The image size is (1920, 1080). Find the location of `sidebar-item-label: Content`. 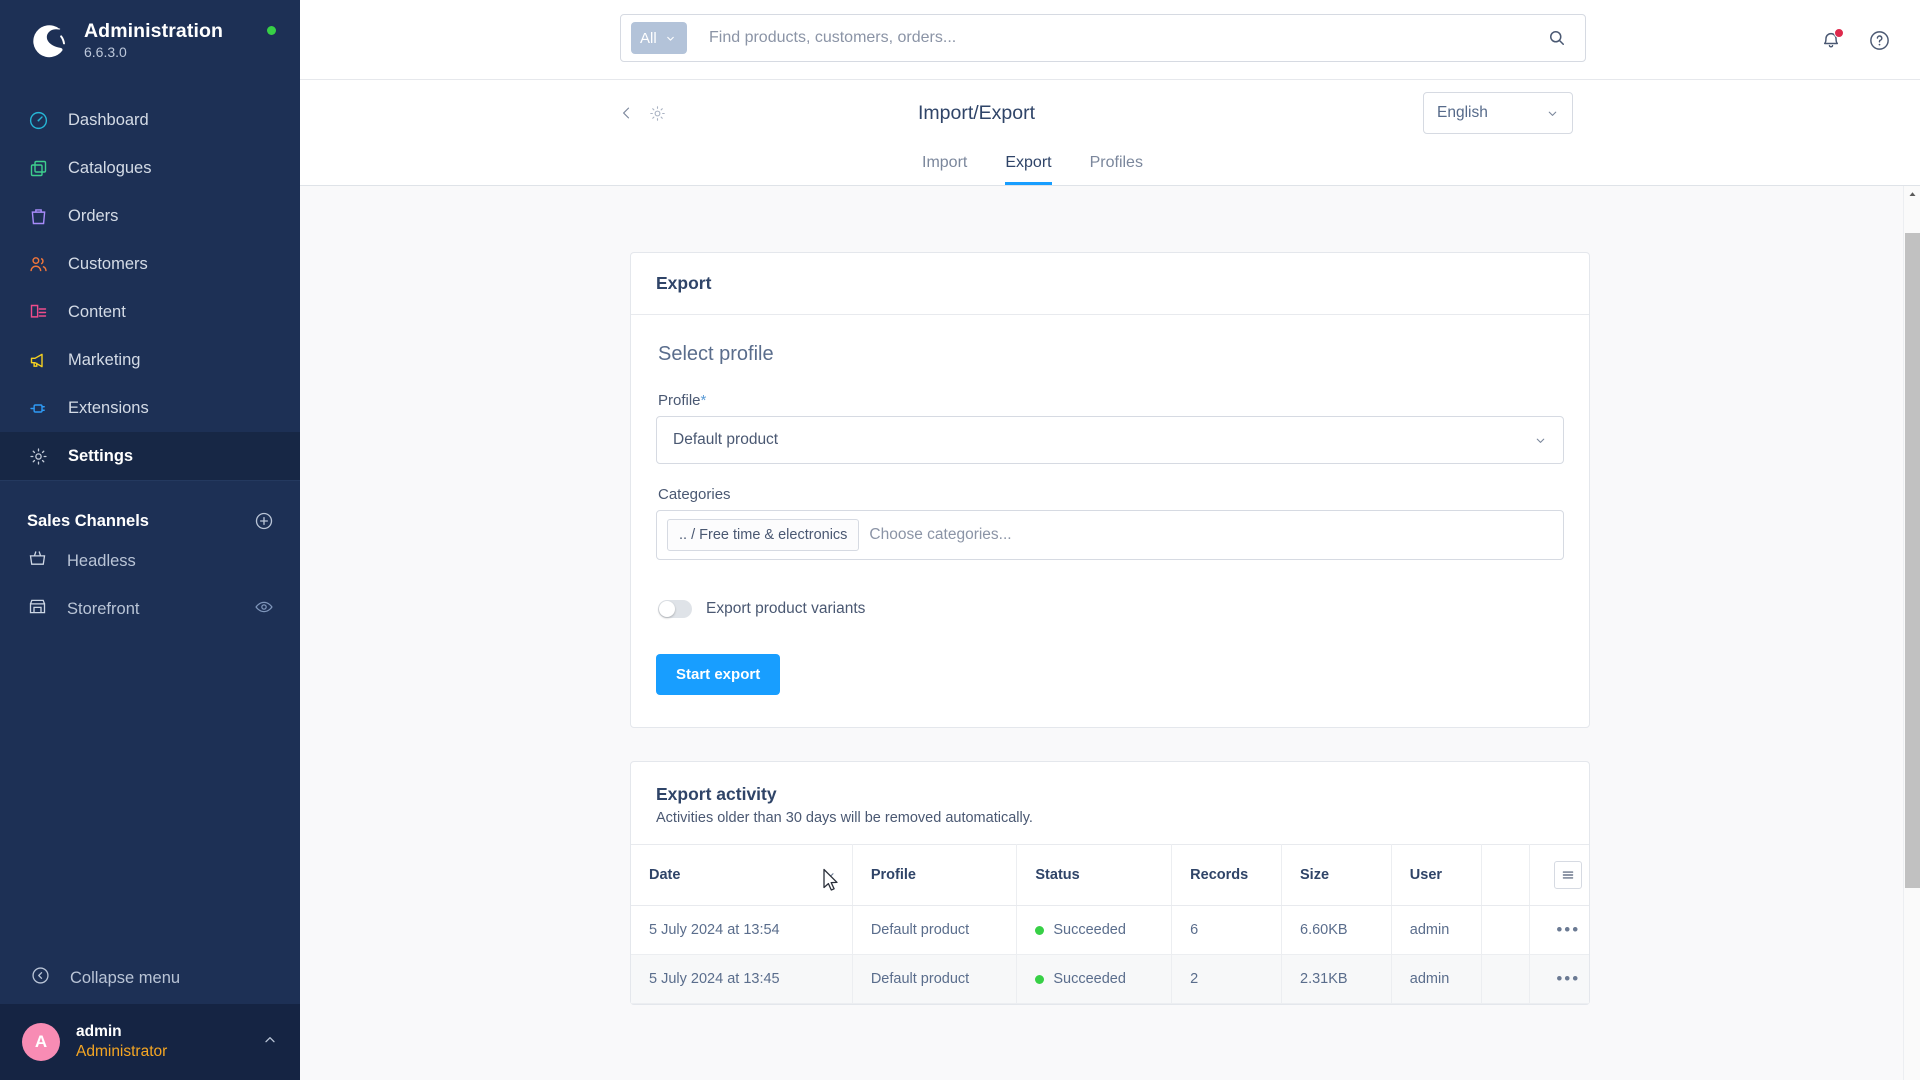

sidebar-item-label: Content is located at coordinates (97, 311).